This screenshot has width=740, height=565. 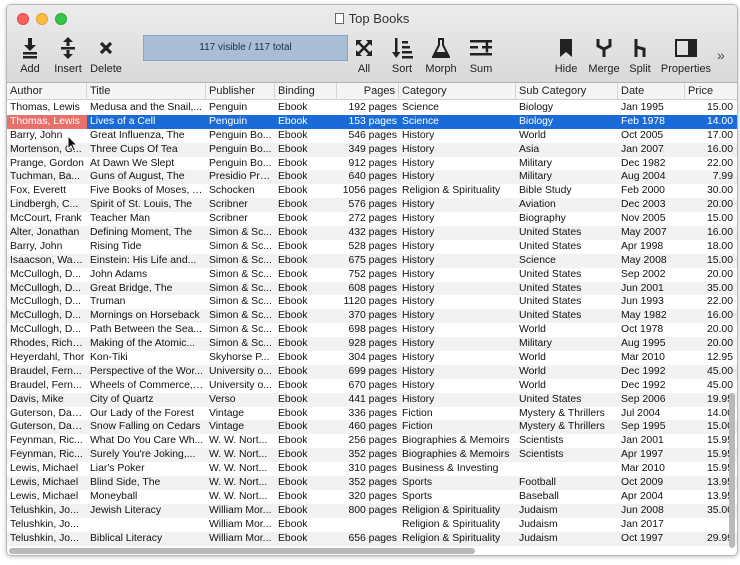 What do you see at coordinates (368, 275) in the screenshot?
I see `cell-pages: 752 pages` at bounding box center [368, 275].